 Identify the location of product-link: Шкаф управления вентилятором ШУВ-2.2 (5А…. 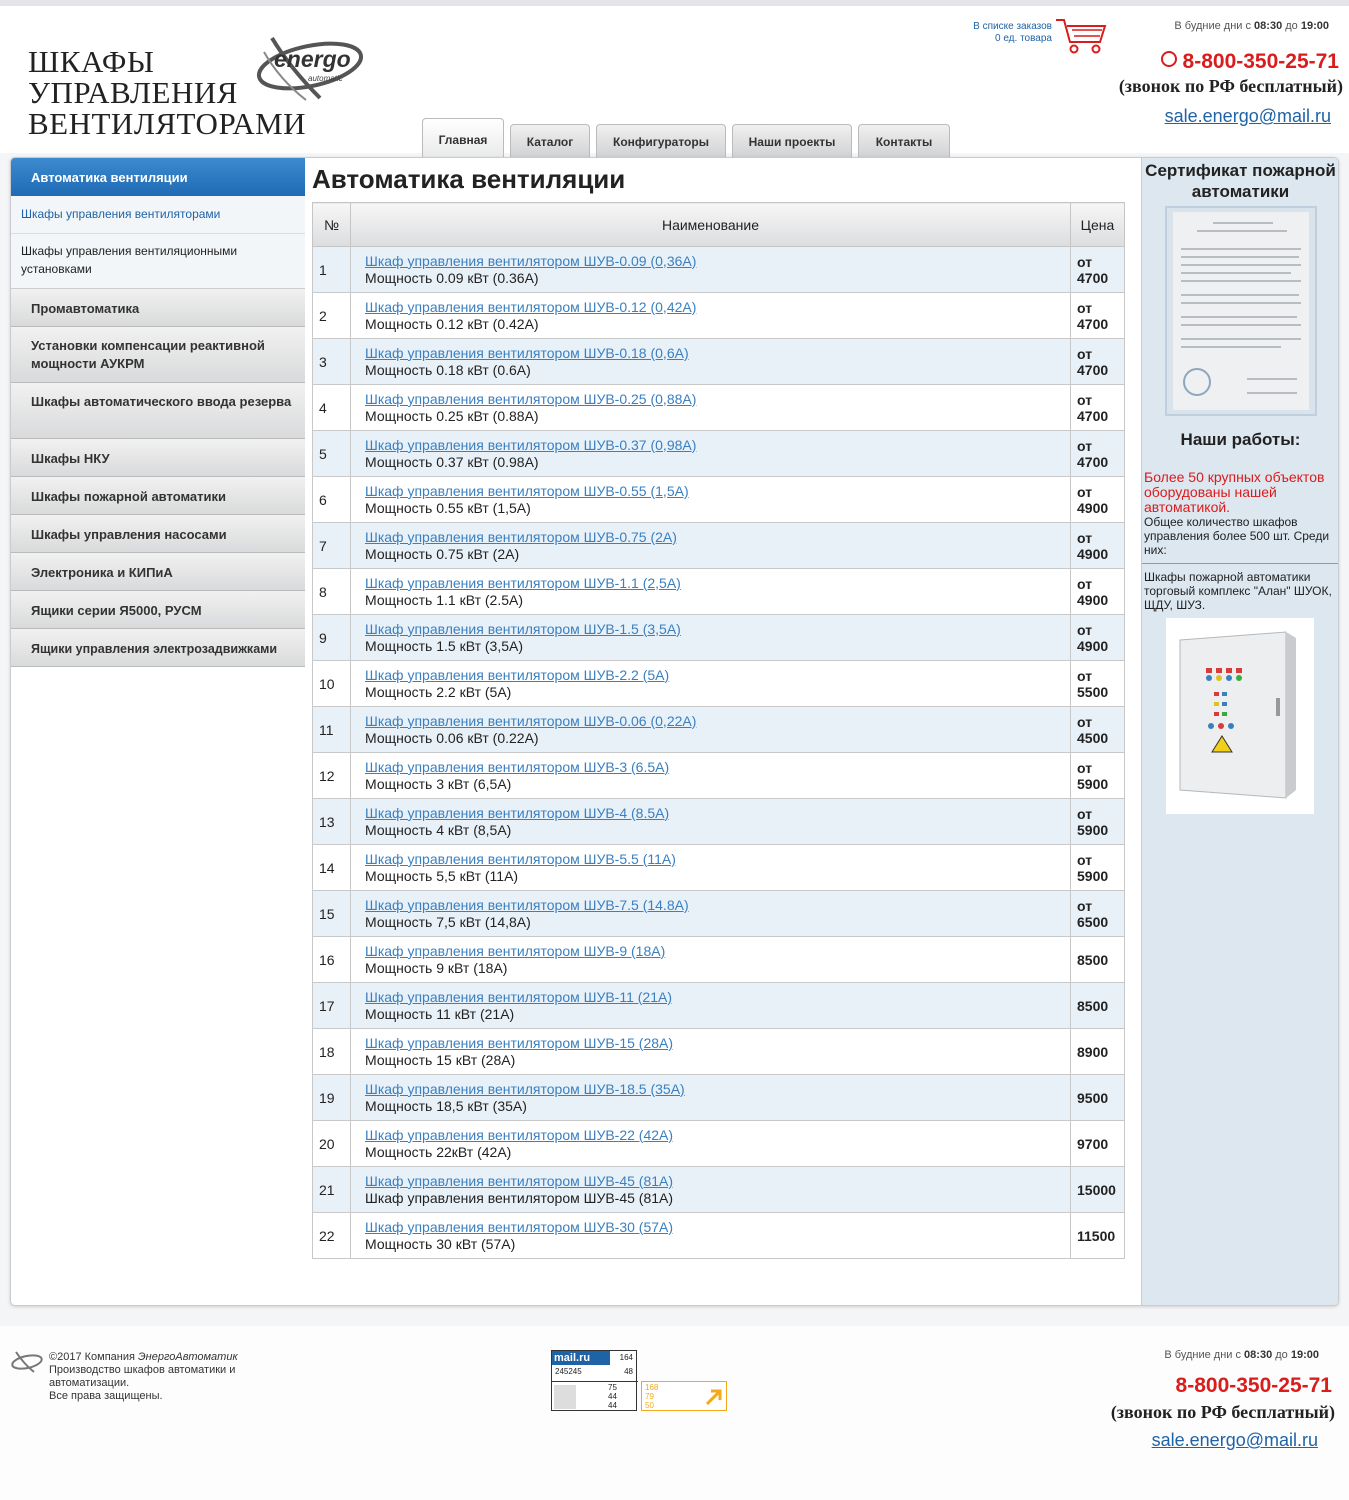
(517, 675).